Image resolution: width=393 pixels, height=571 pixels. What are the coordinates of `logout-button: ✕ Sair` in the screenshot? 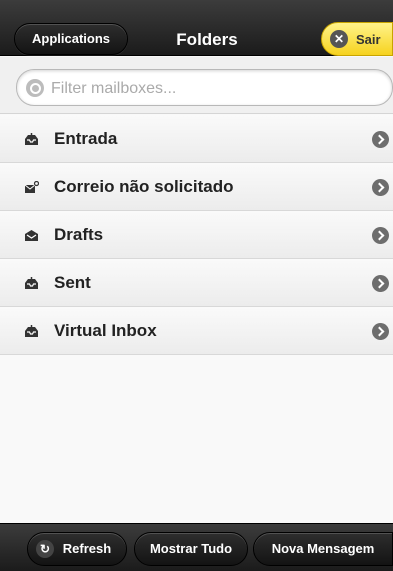 It's located at (357, 39).